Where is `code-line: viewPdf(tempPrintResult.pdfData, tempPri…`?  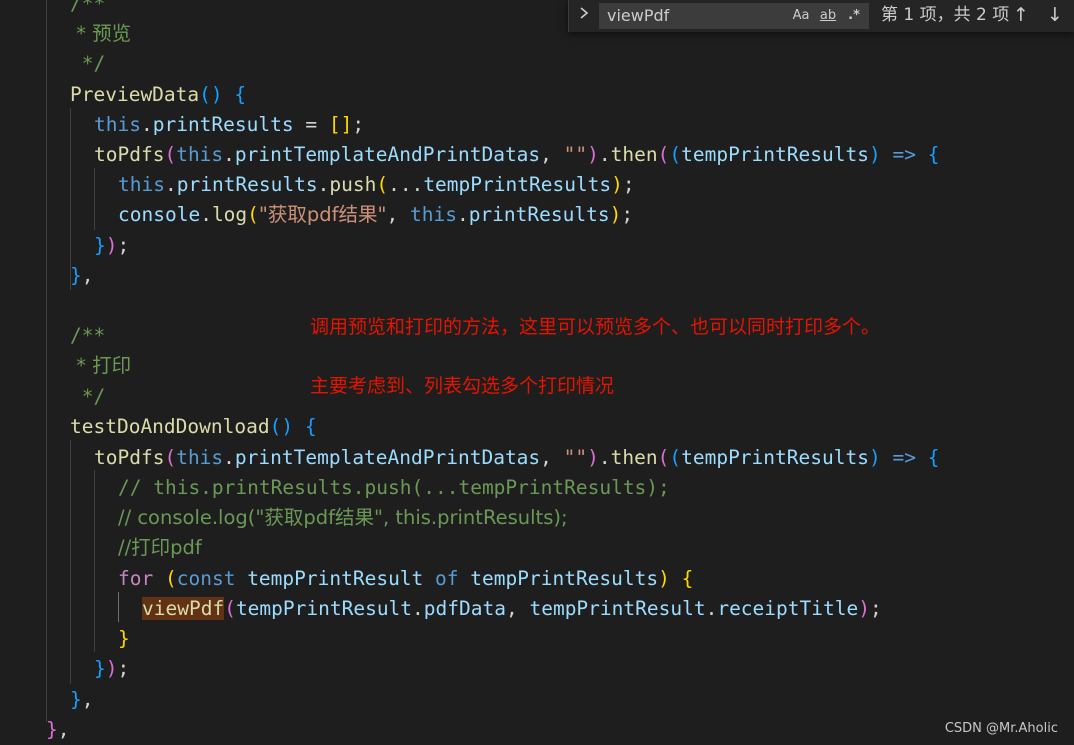
code-line: viewPdf(tempPrintResult.pdfData, tempPri… is located at coordinates (512, 608).